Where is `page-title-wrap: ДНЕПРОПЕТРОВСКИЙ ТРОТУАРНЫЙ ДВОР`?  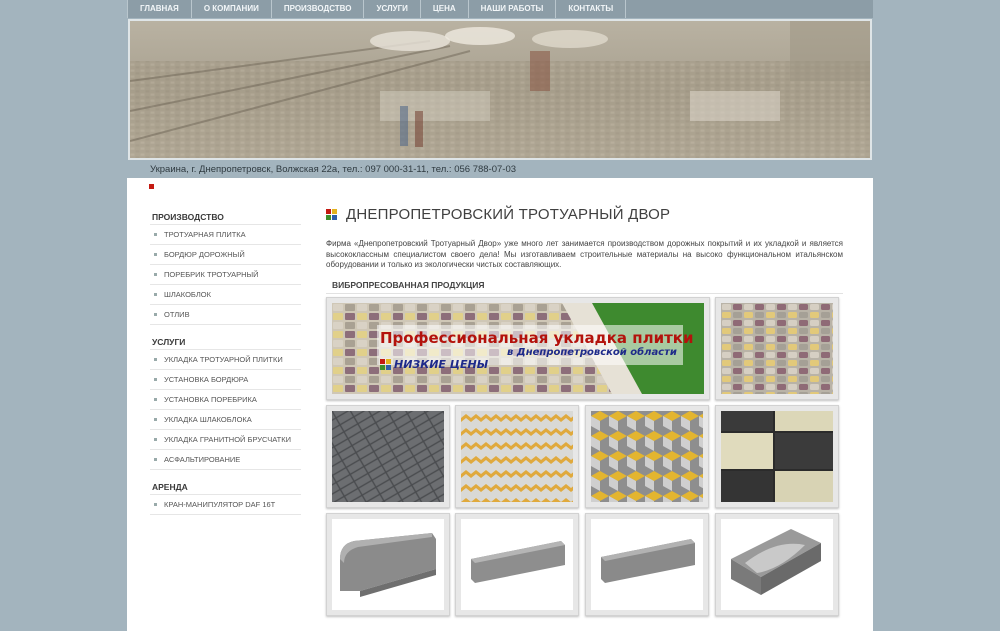 page-title-wrap: ДНЕПРОПЕТРОВСКИЙ ТРОТУАРНЫЙ ДВОР is located at coordinates (498, 214).